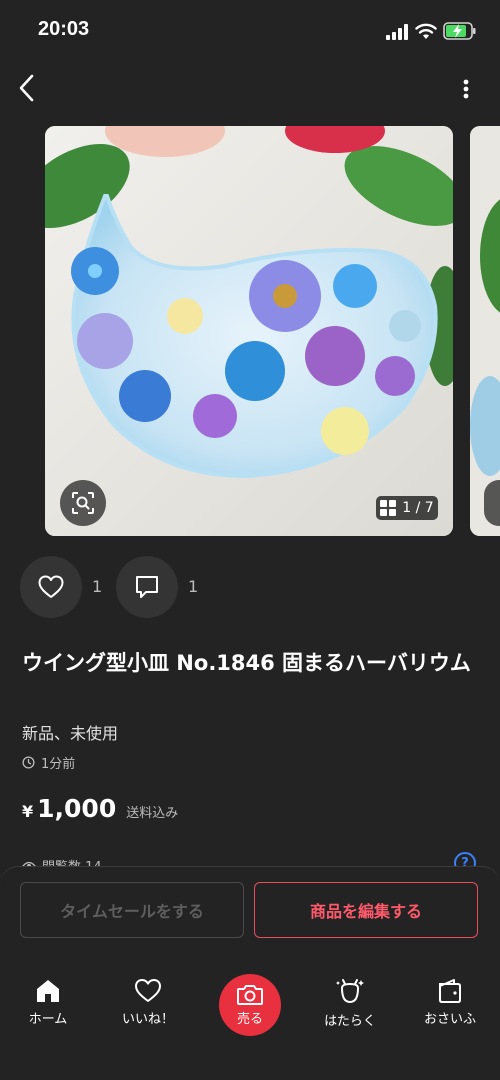  What do you see at coordinates (250, 30) in the screenshot?
I see `status-bar: 20:03` at bounding box center [250, 30].